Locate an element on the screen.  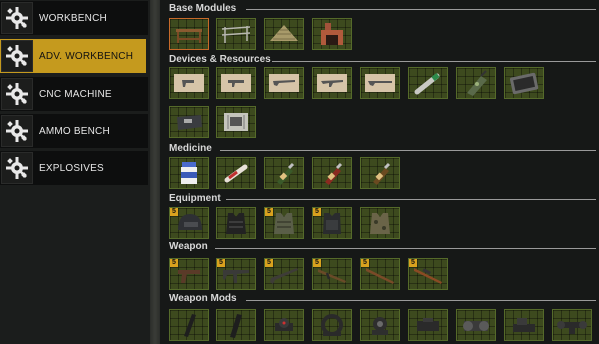
recipe-slot-radio is located at coordinates (476, 83).